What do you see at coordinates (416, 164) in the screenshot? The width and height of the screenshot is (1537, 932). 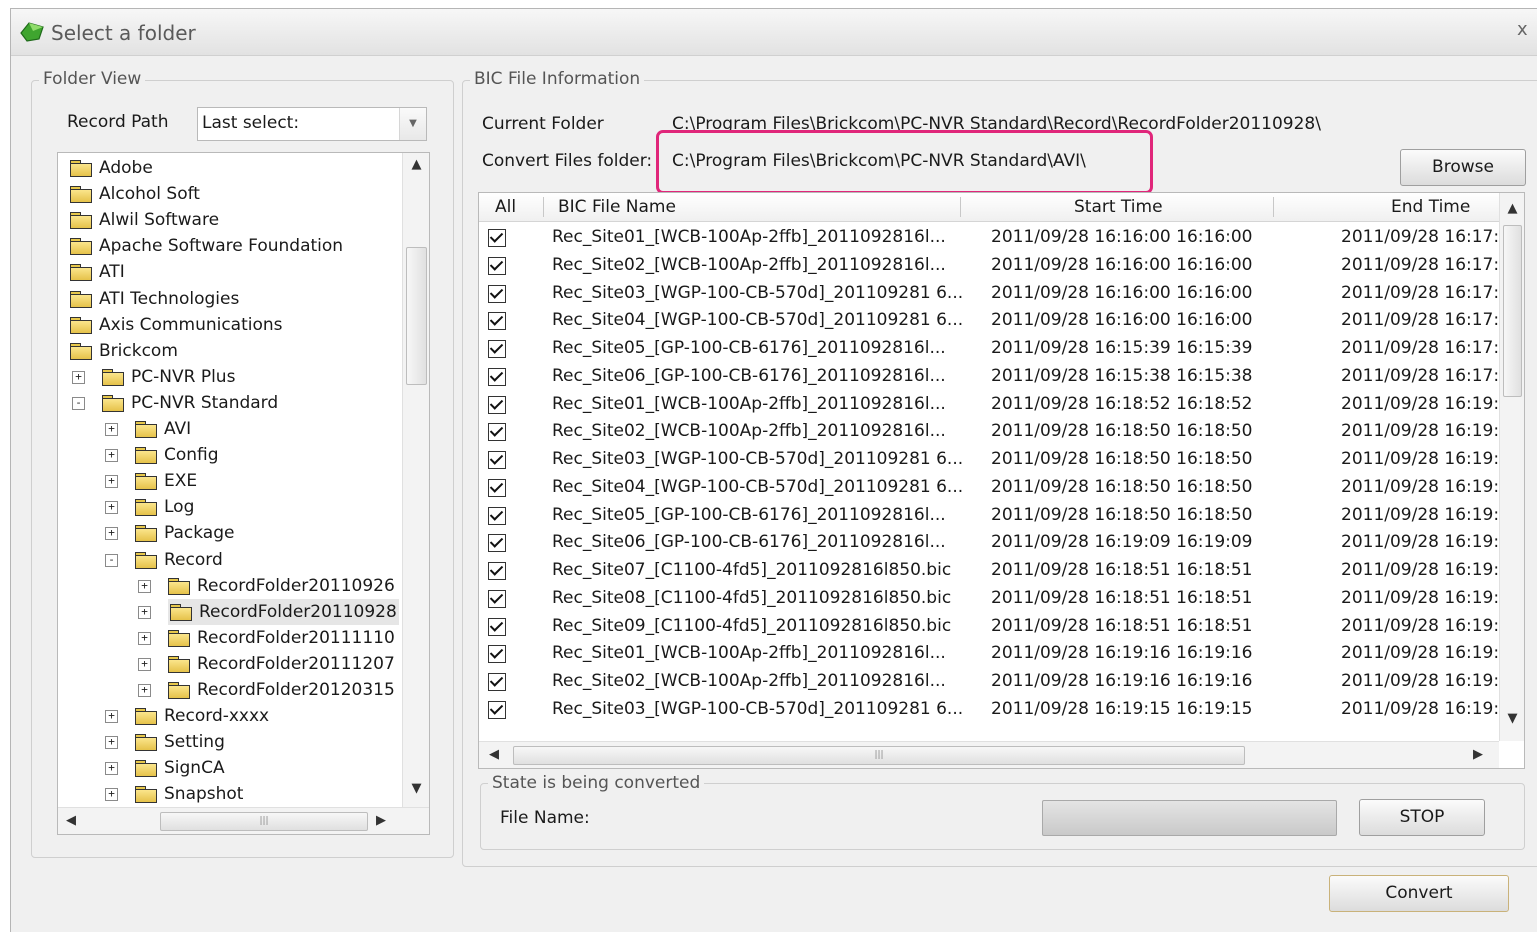 I see `scroll-up-icon: ▲` at bounding box center [416, 164].